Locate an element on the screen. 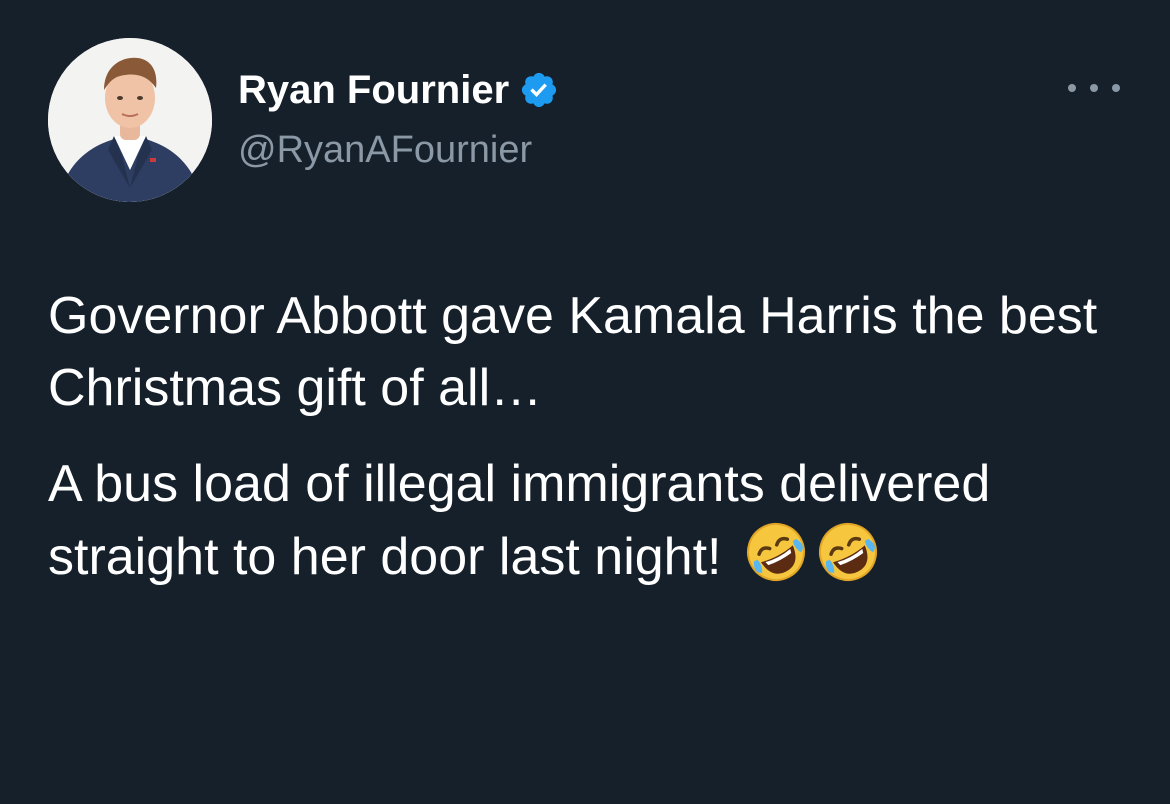  author-display-name: Ryan Fournier is located at coordinates (373, 90).